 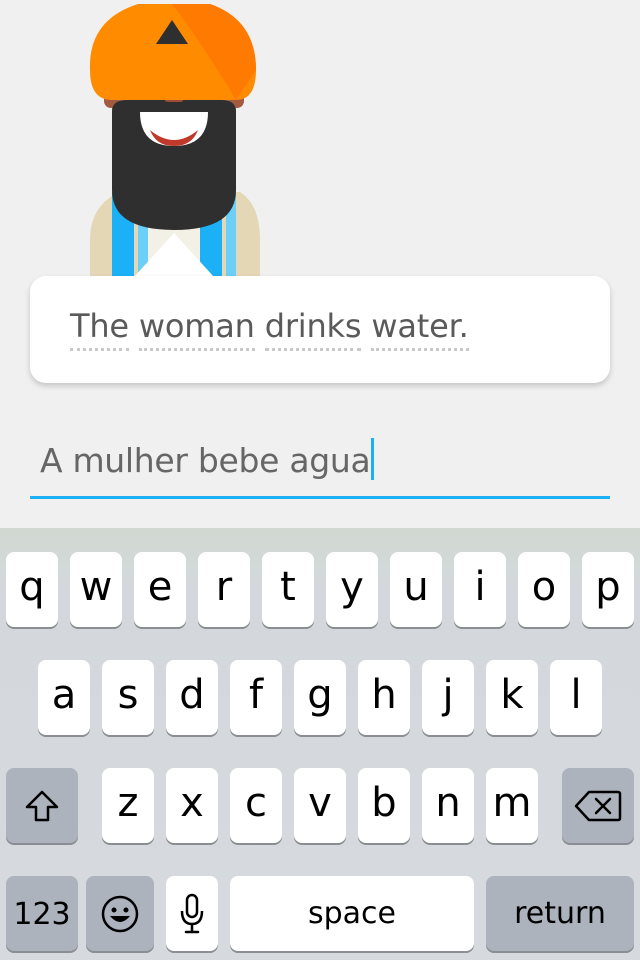 What do you see at coordinates (224, 587) in the screenshot?
I see `key-label: r` at bounding box center [224, 587].